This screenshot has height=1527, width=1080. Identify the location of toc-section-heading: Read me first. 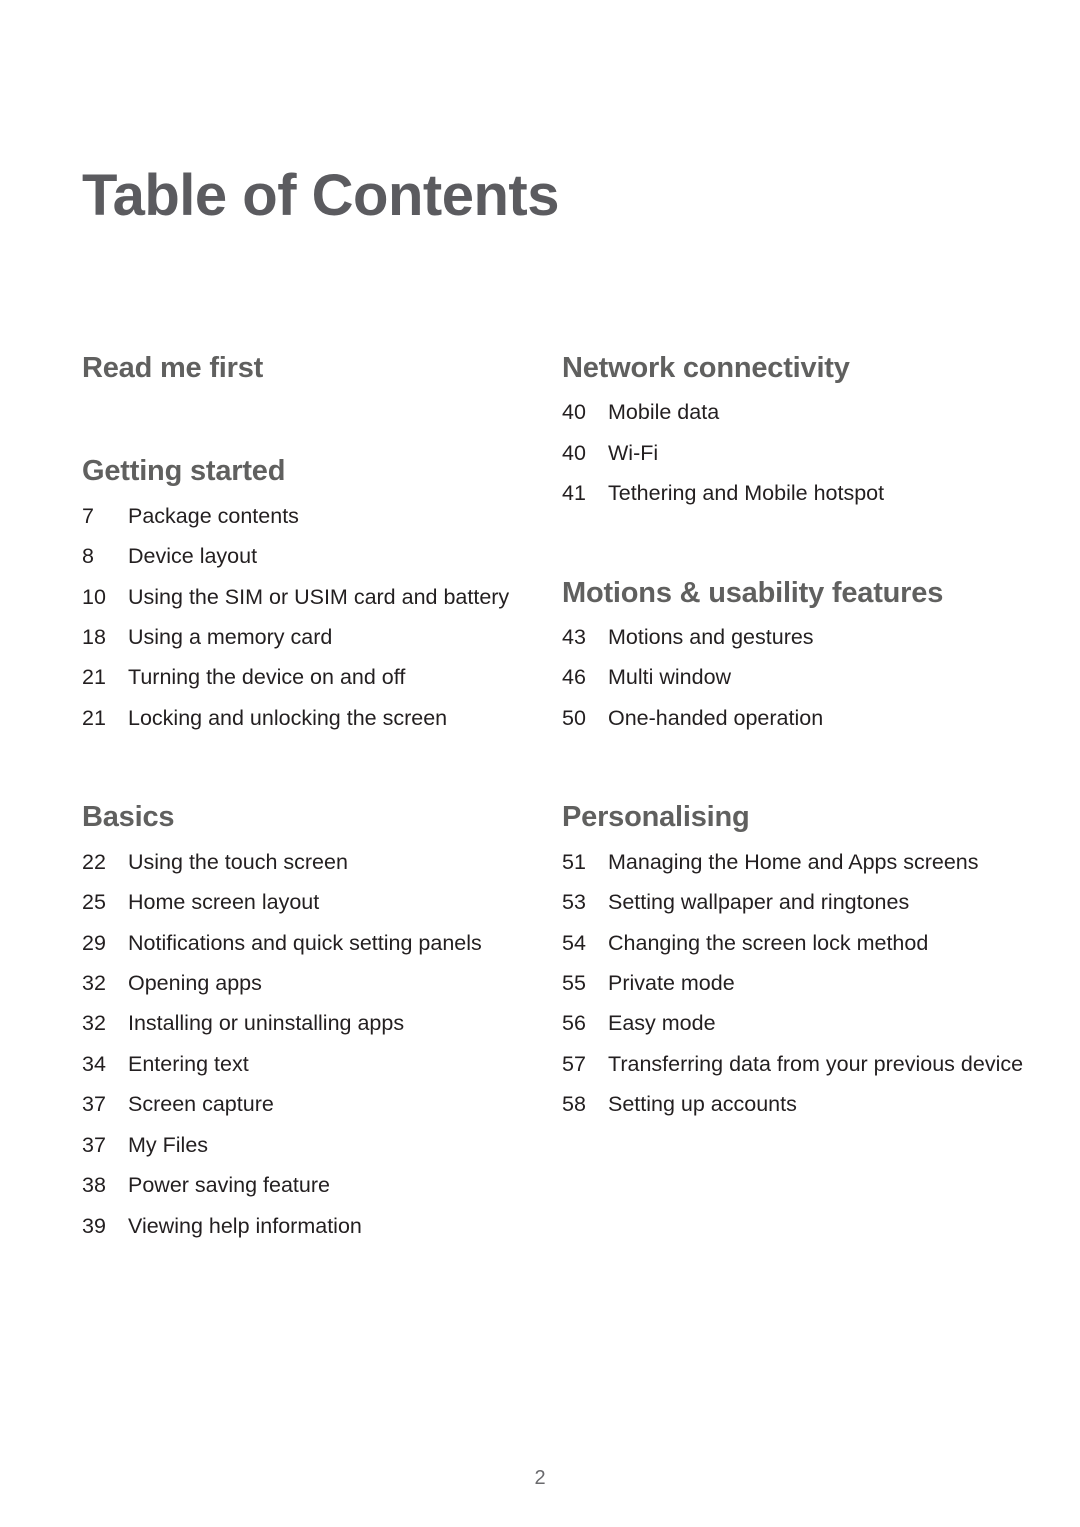
(312, 368).